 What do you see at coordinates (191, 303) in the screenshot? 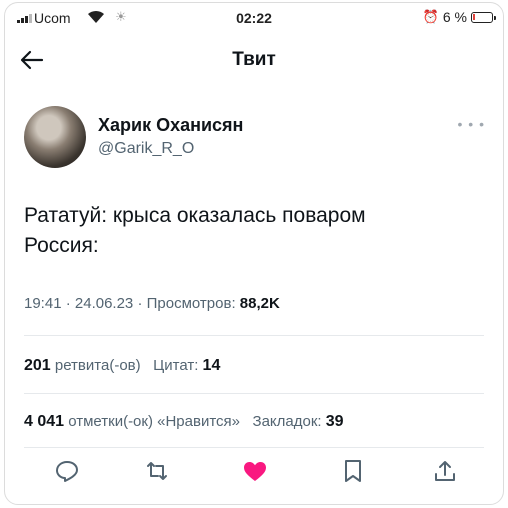
I see `views-label: Просмотров:` at bounding box center [191, 303].